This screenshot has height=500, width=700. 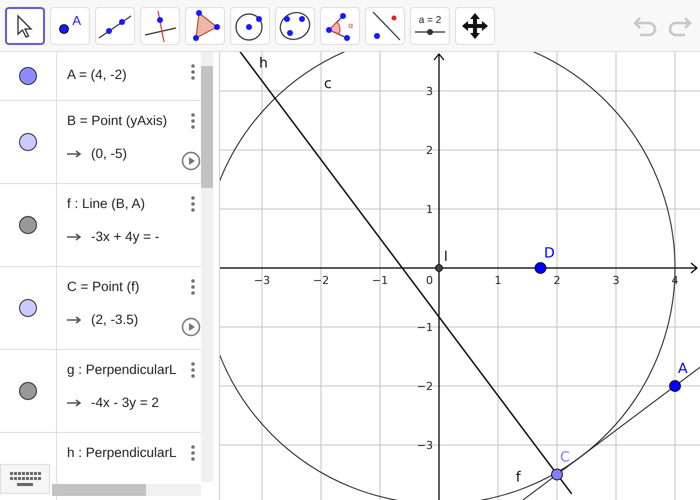 I want to click on definition-text: C = Point (f), so click(x=103, y=286).